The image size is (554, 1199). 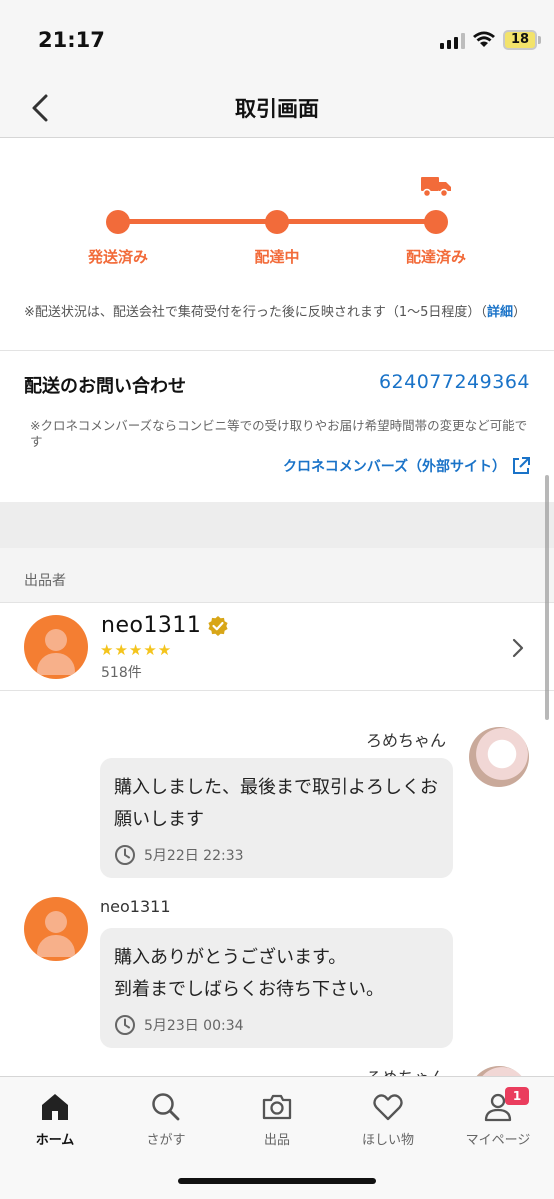 I want to click on tab-sell: 出品, so click(x=277, y=1119).